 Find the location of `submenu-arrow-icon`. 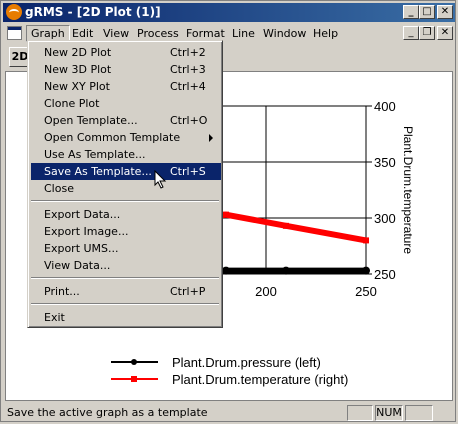

submenu-arrow-icon is located at coordinates (211, 138).